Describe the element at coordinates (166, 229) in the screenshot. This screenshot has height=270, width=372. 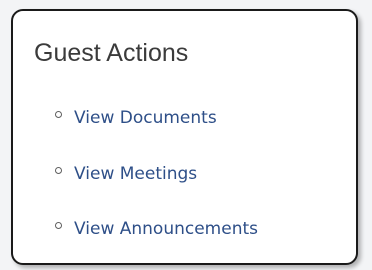
I see `view-announcements-link: View Announcements` at that location.